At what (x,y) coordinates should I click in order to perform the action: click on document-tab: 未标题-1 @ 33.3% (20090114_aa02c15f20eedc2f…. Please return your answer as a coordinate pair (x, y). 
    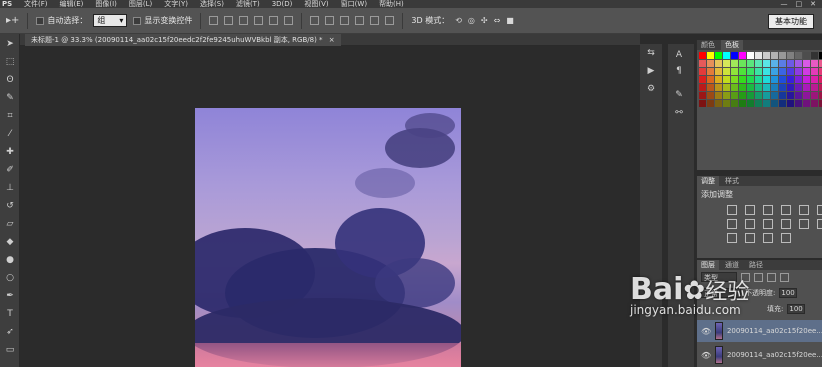
    Looking at the image, I should click on (183, 40).